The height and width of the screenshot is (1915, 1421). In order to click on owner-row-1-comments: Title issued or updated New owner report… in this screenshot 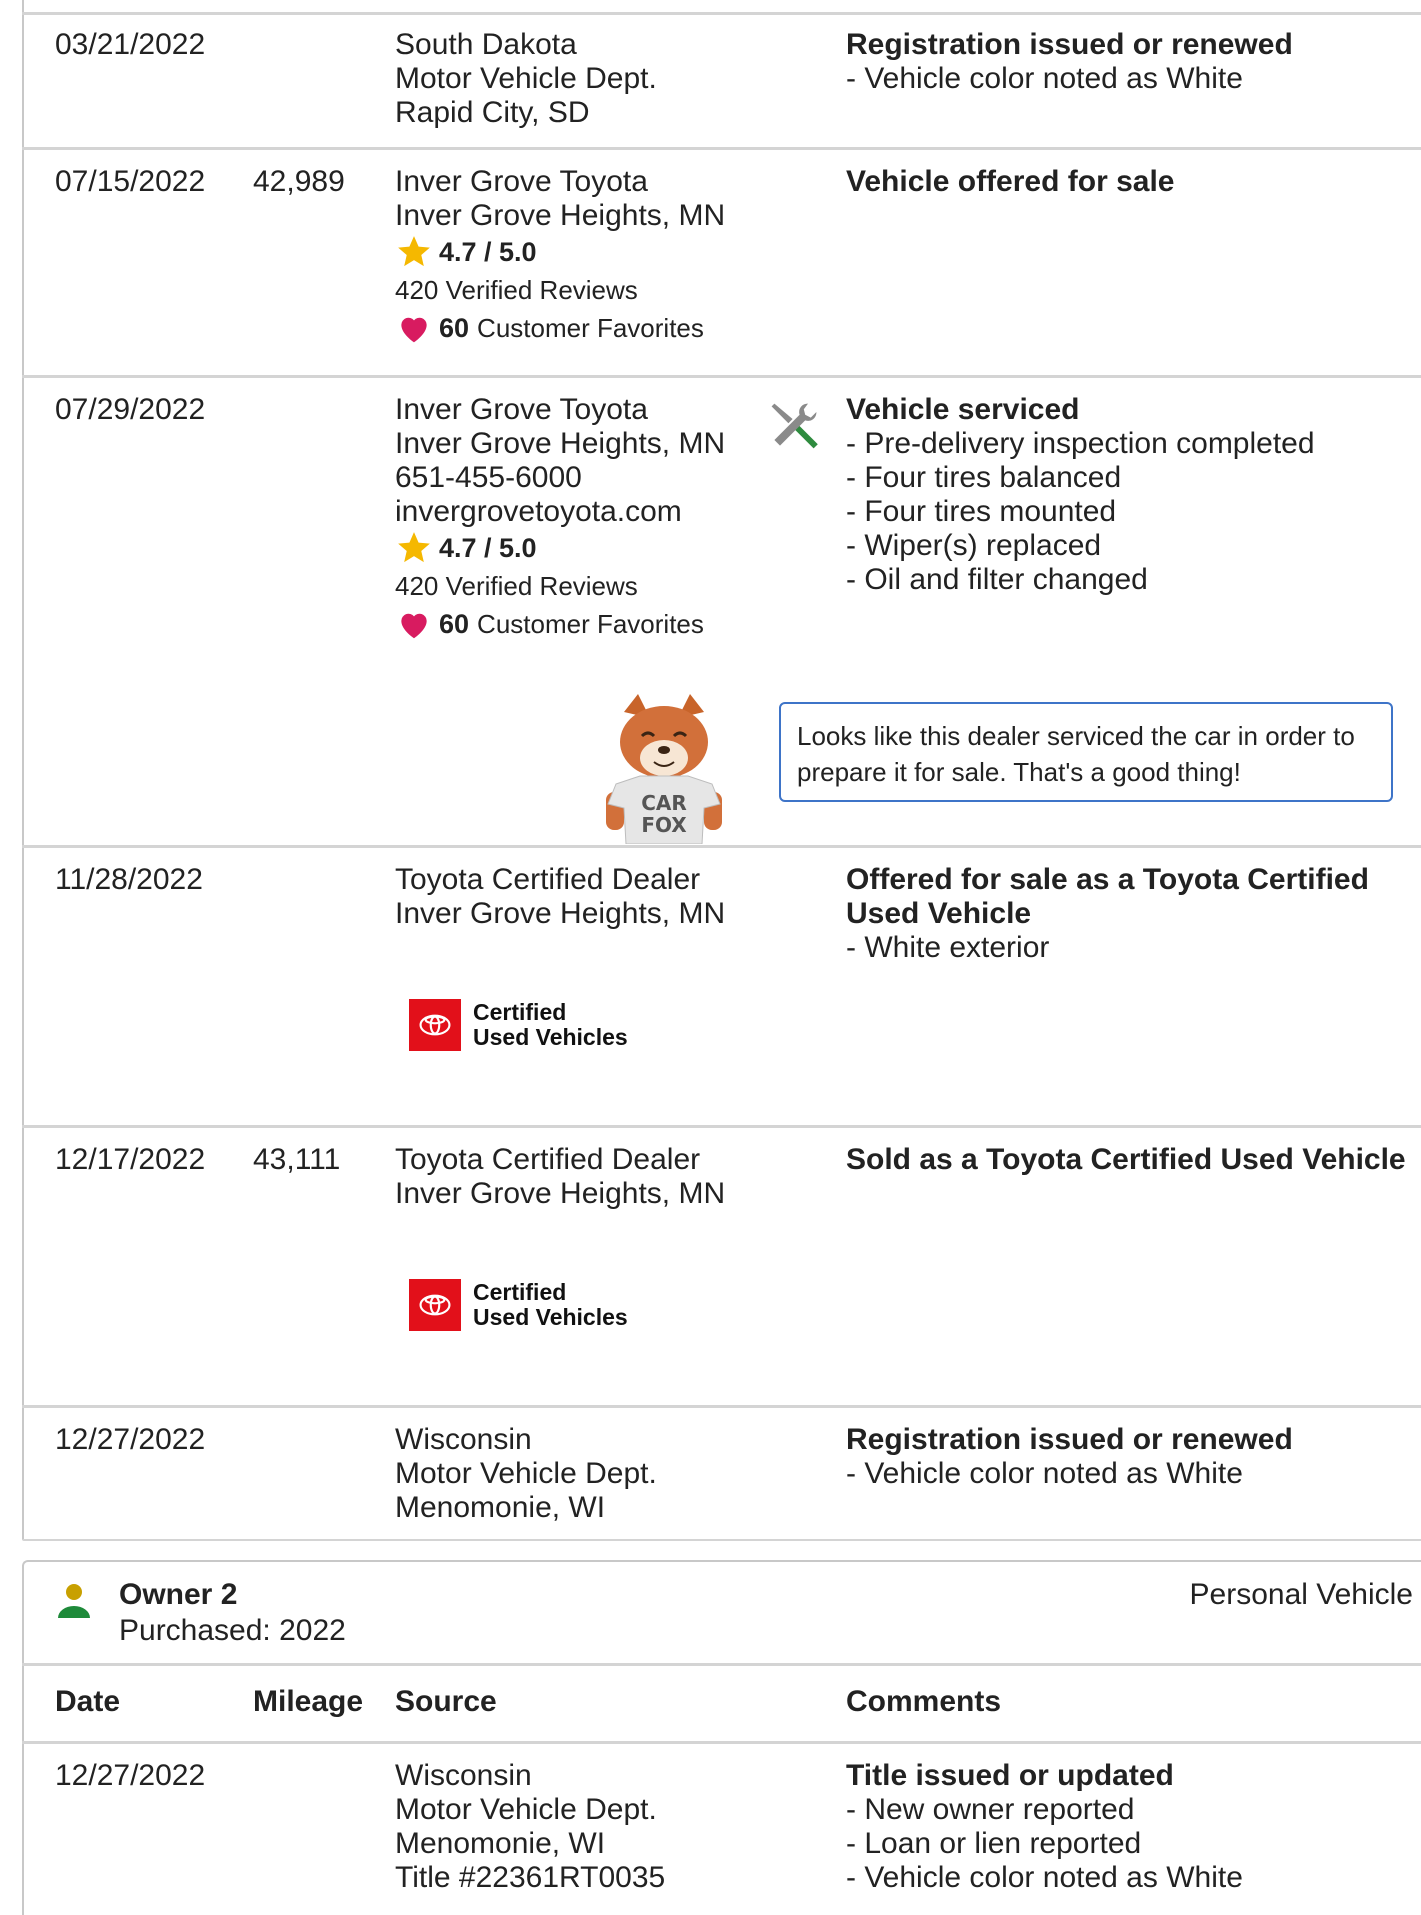, I will do `click(1131, 1827)`.